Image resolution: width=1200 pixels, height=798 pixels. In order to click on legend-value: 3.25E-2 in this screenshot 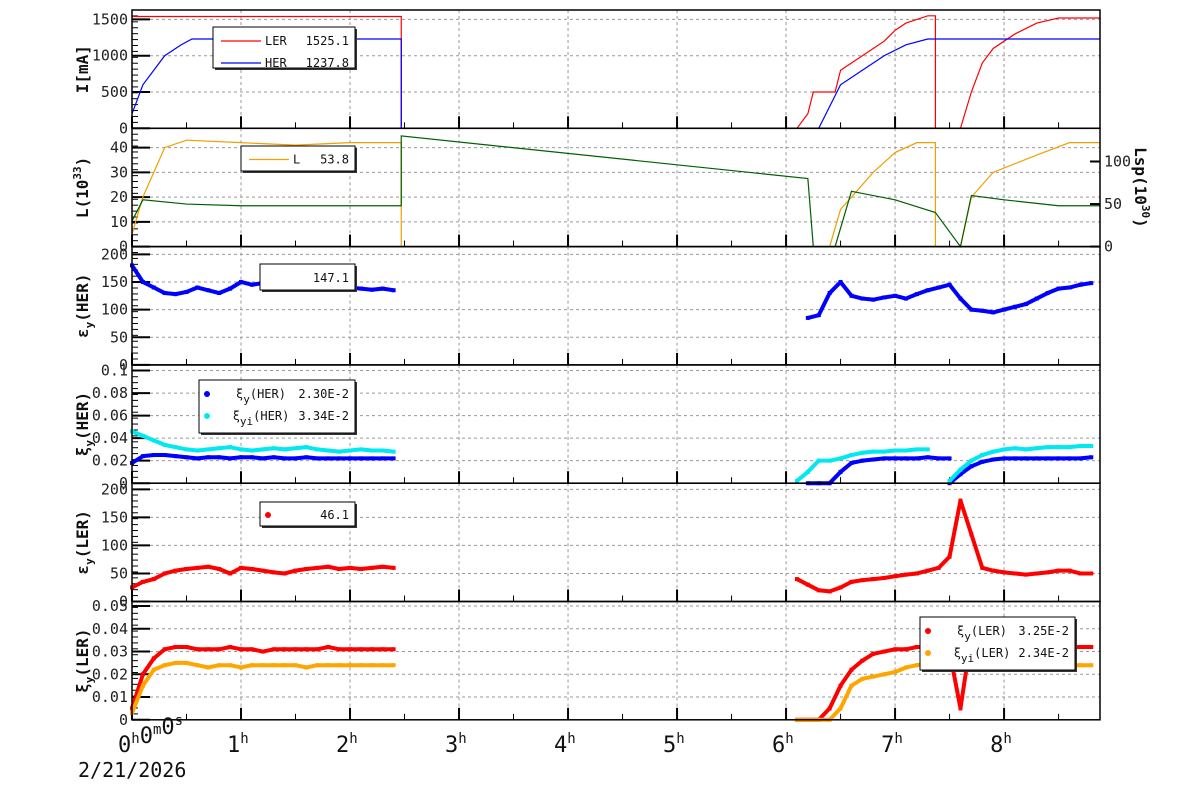, I will do `click(1043, 631)`.